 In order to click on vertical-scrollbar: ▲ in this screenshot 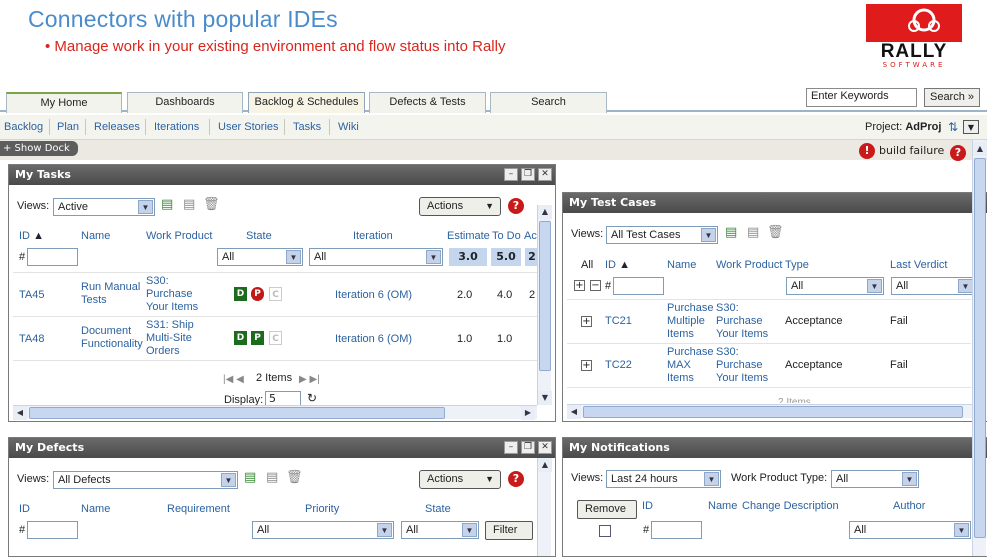, I will do `click(544, 507)`.